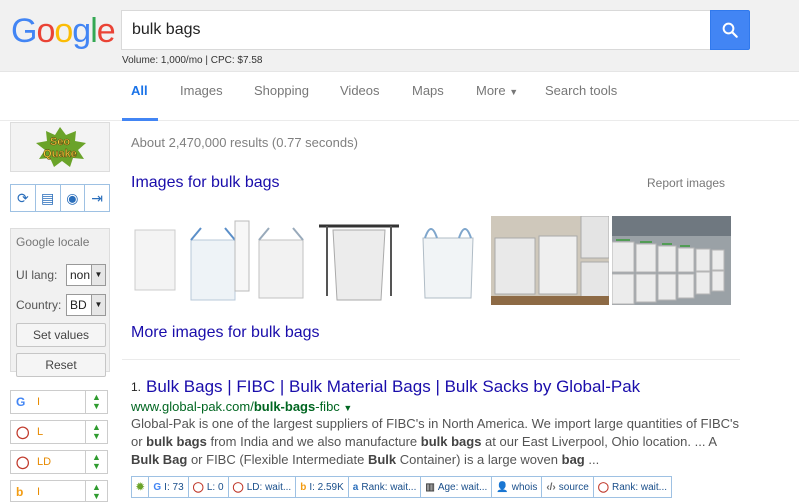  I want to click on tab-maps: Maps, so click(428, 90).